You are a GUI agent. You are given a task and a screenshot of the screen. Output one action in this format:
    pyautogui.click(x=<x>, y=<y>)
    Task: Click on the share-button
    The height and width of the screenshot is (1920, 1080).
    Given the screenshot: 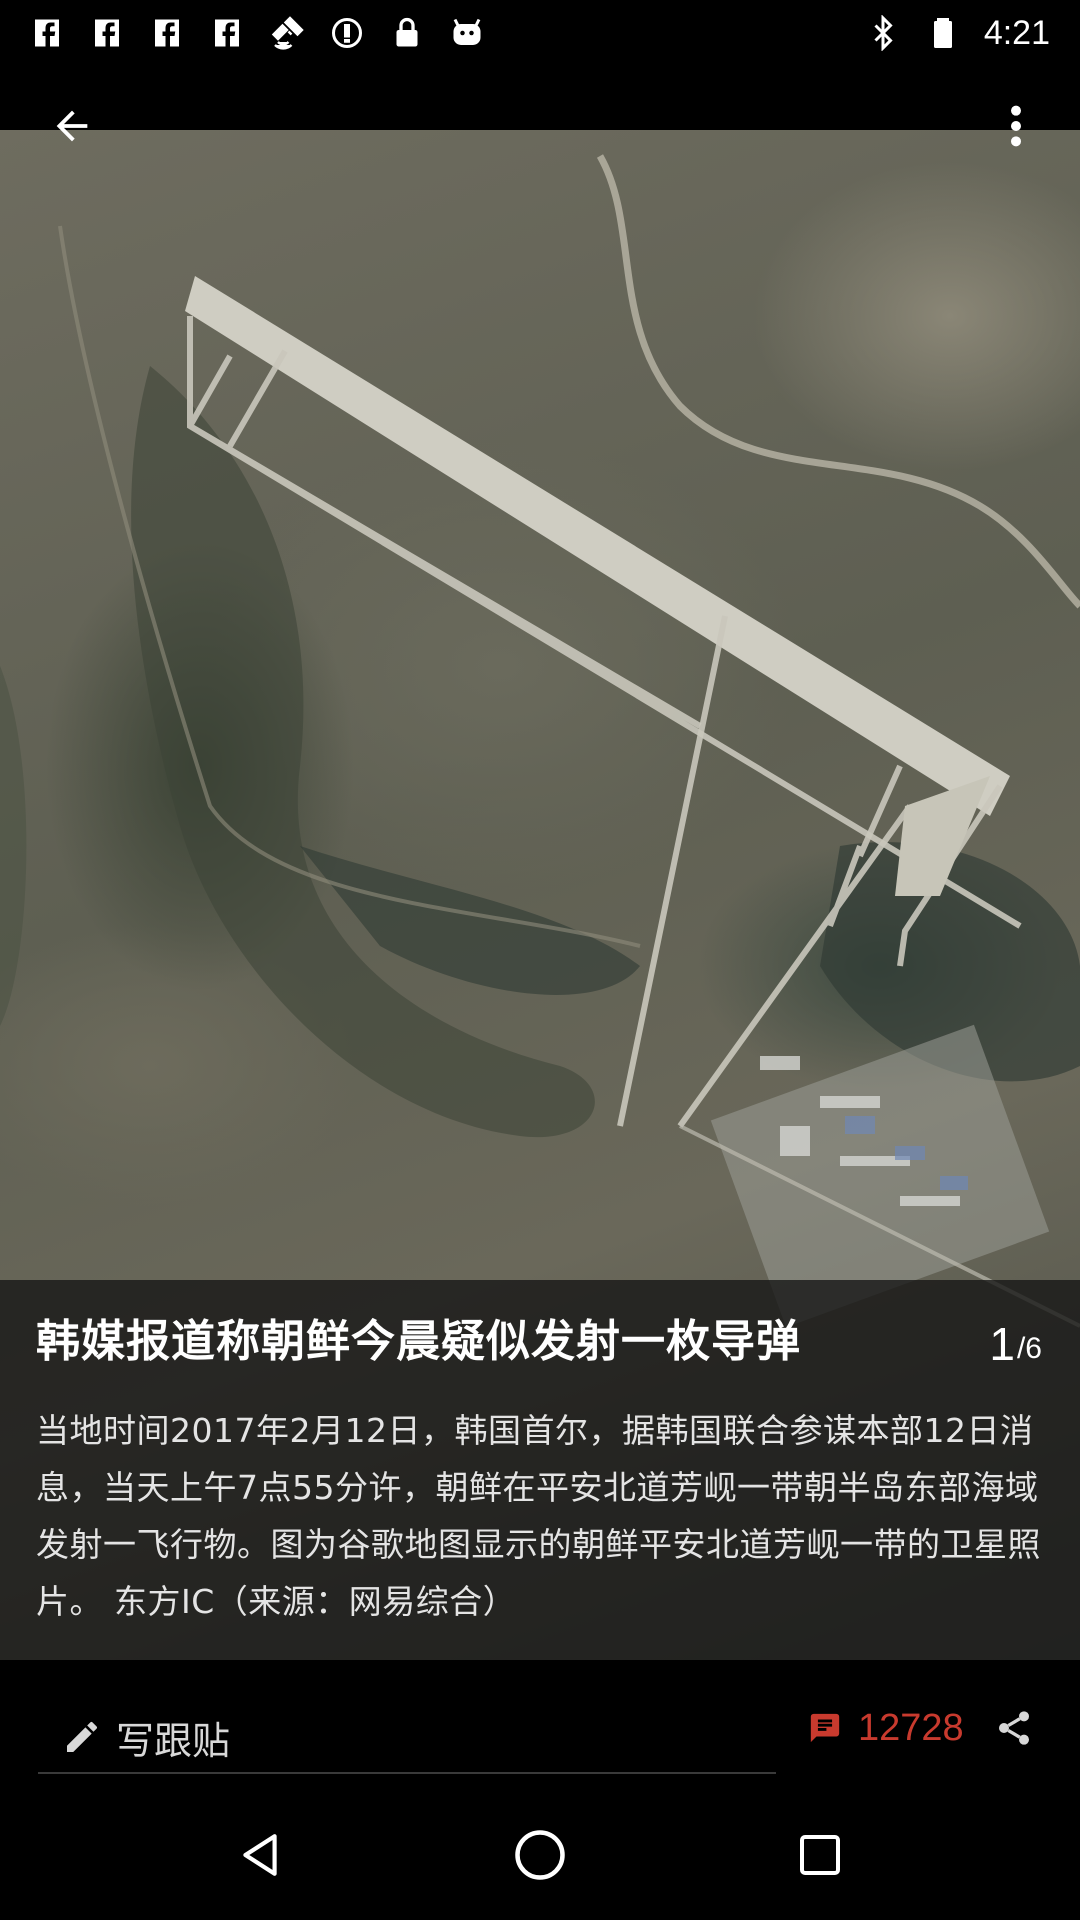 What is the action you would take?
    pyautogui.click(x=1014, y=1728)
    